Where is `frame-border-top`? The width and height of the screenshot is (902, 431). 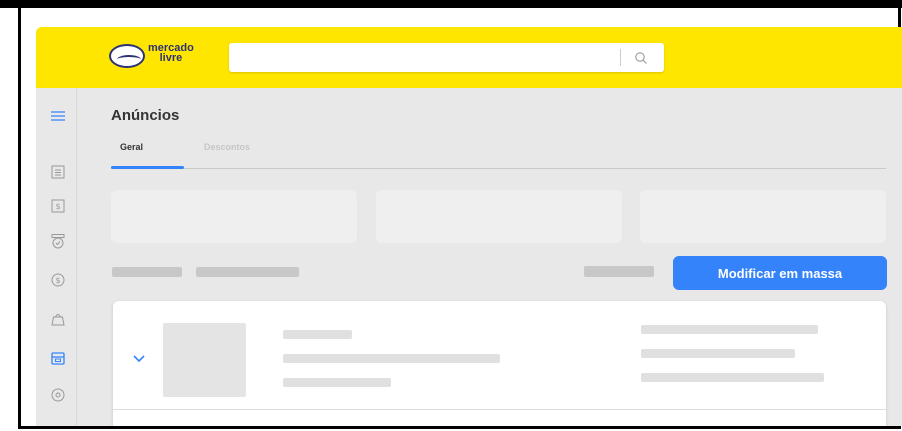
frame-border-top is located at coordinates (451, 4).